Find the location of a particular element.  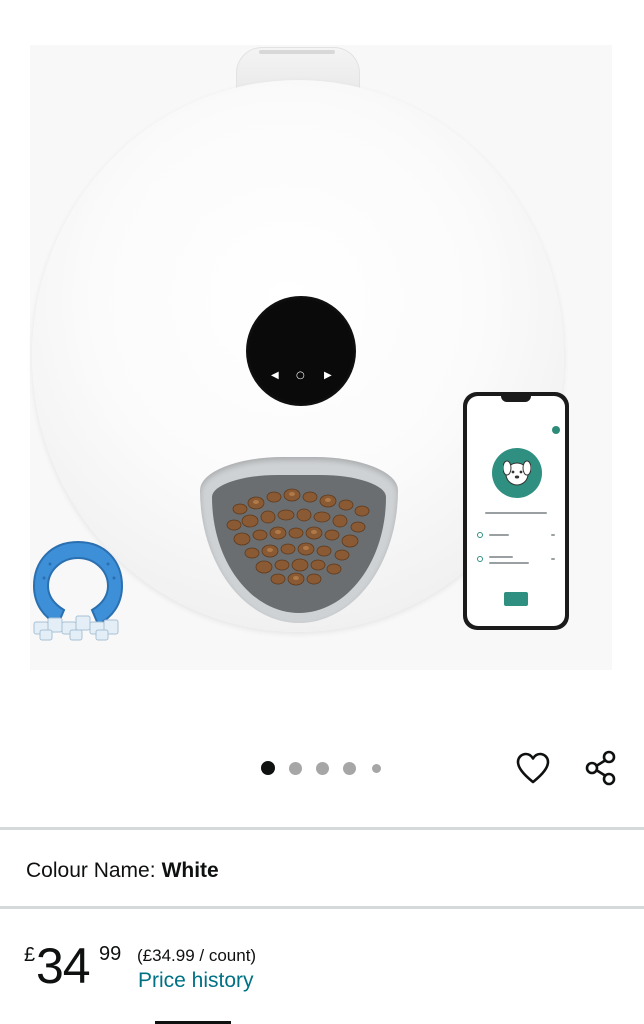

wishlist-button is located at coordinates (533, 768).